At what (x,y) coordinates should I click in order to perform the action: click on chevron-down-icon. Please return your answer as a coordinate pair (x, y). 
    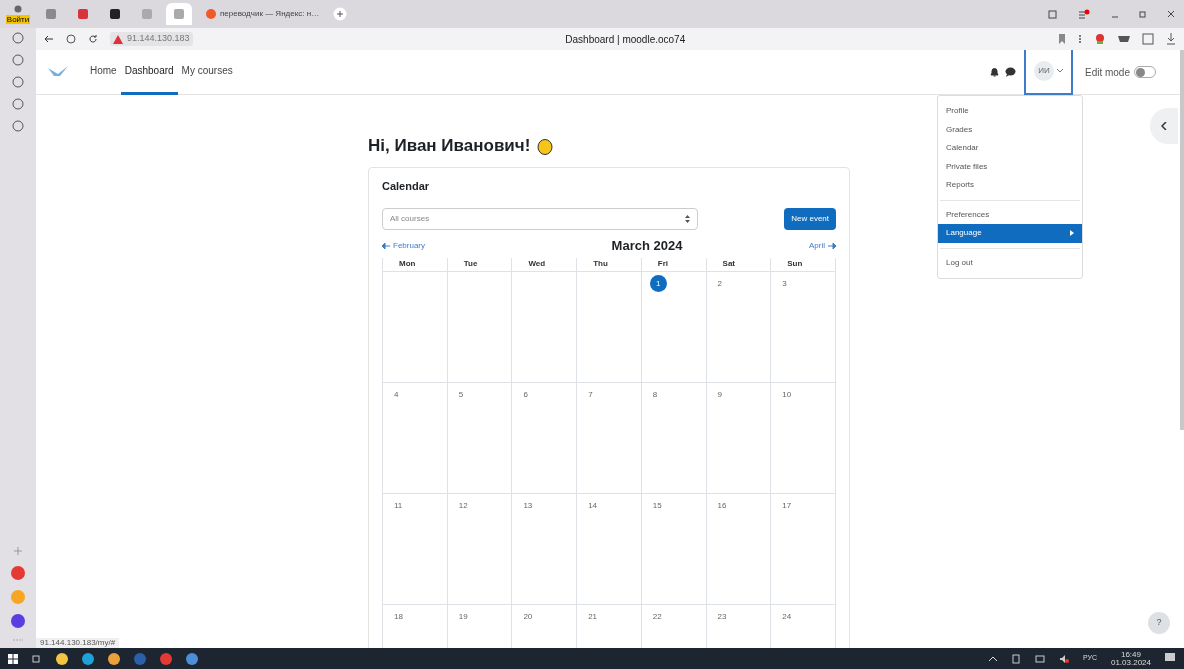
    Looking at the image, I should click on (1059, 71).